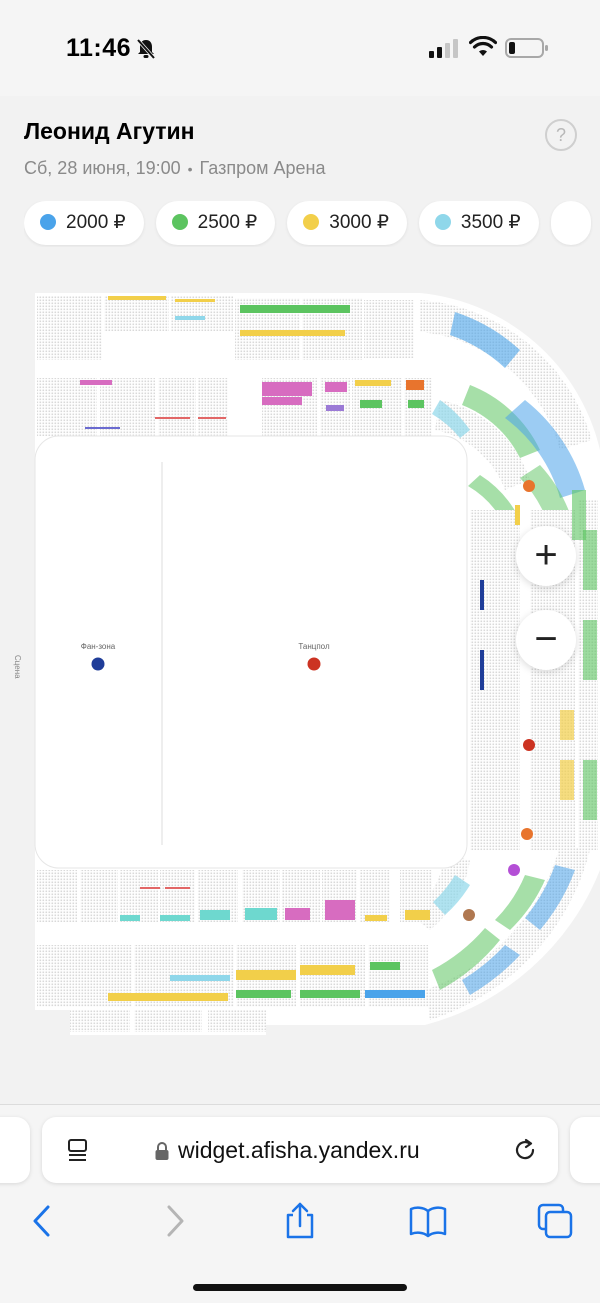  What do you see at coordinates (359, 222) in the screenshot?
I see `price-label: 3000 ₽` at bounding box center [359, 222].